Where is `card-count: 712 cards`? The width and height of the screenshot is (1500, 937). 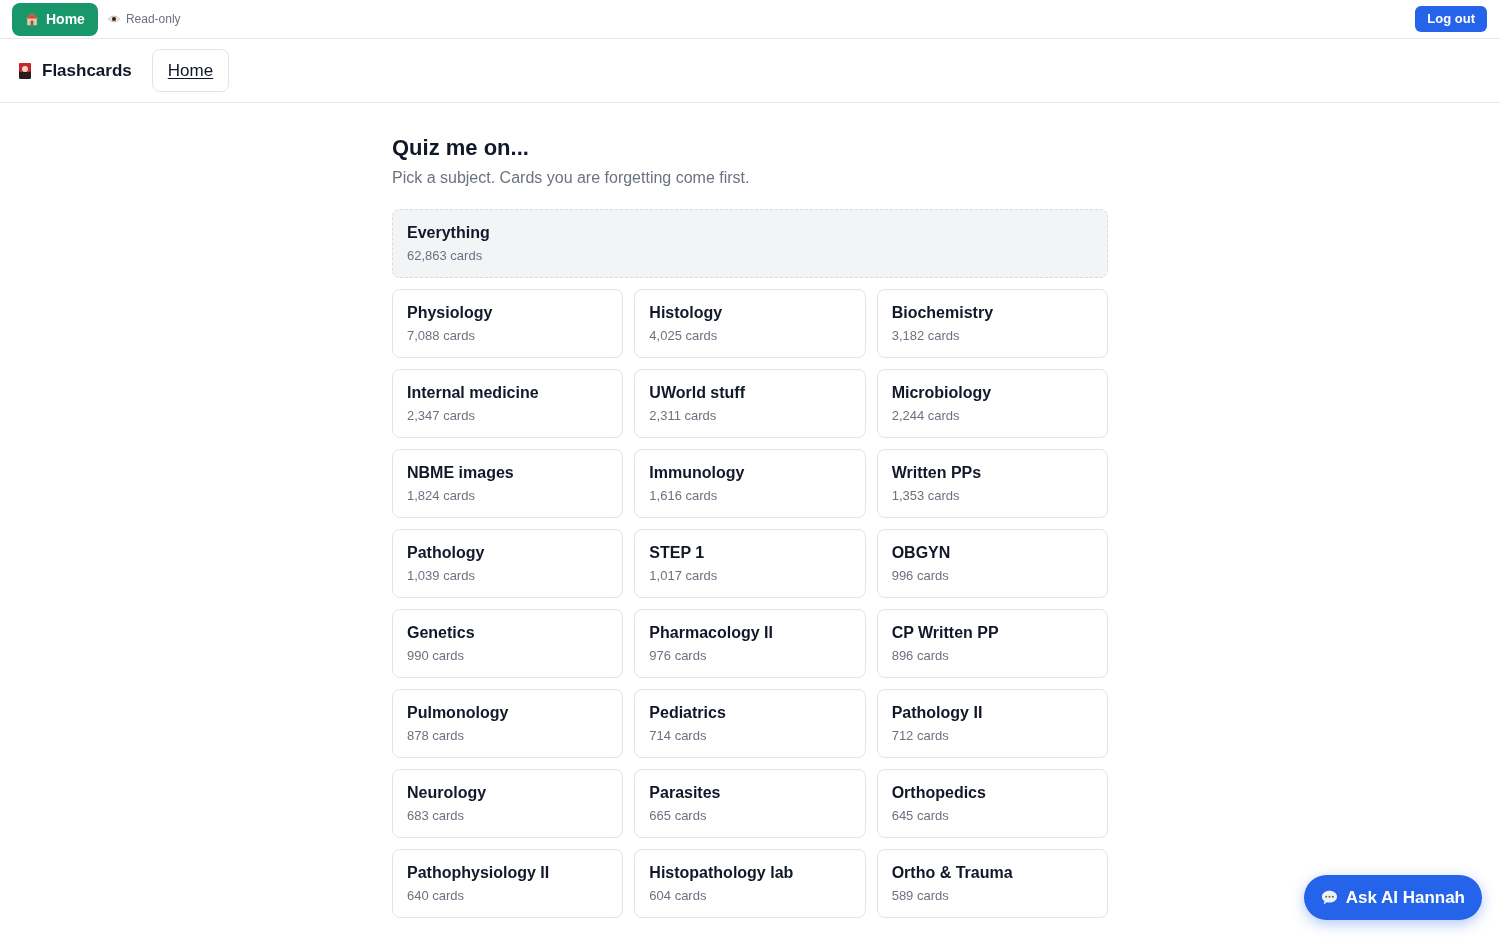 card-count: 712 cards is located at coordinates (920, 736).